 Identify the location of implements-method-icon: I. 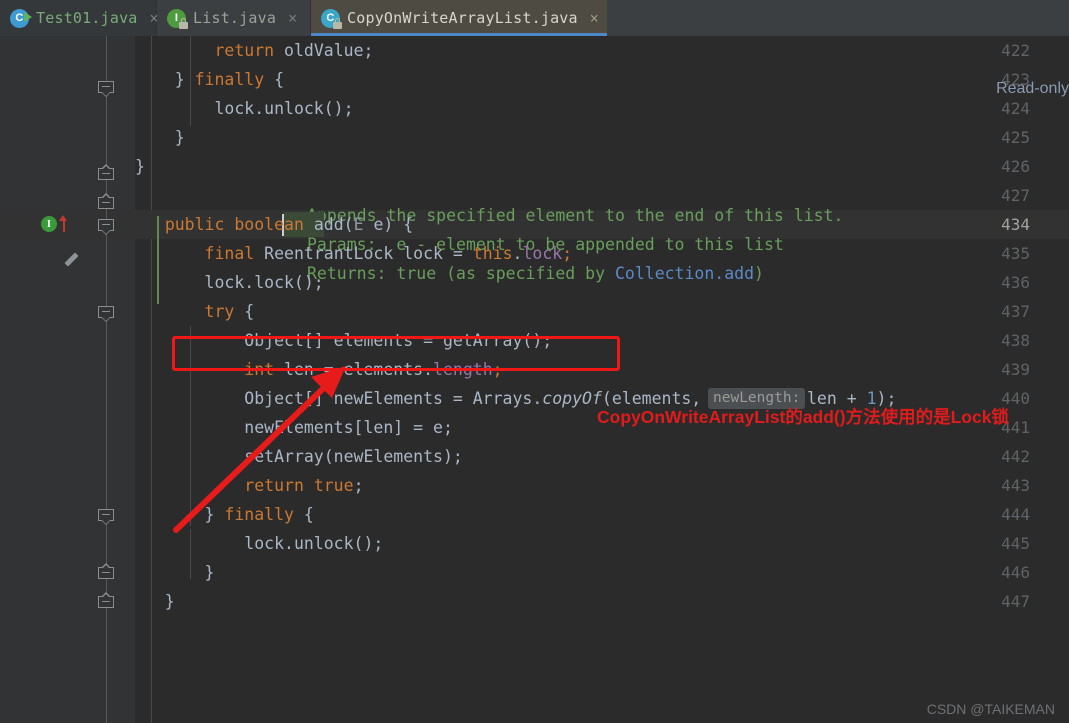
(49, 224).